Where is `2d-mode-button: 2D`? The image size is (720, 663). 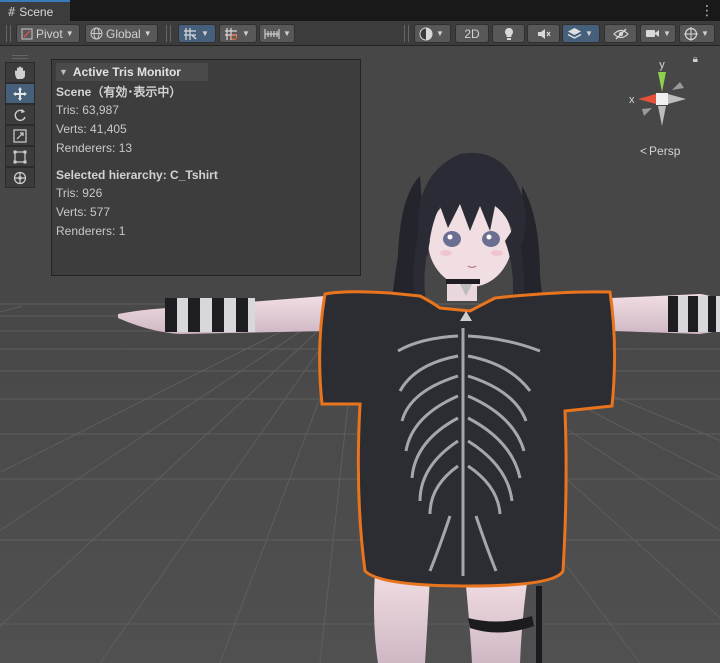
2d-mode-button: 2D is located at coordinates (472, 33).